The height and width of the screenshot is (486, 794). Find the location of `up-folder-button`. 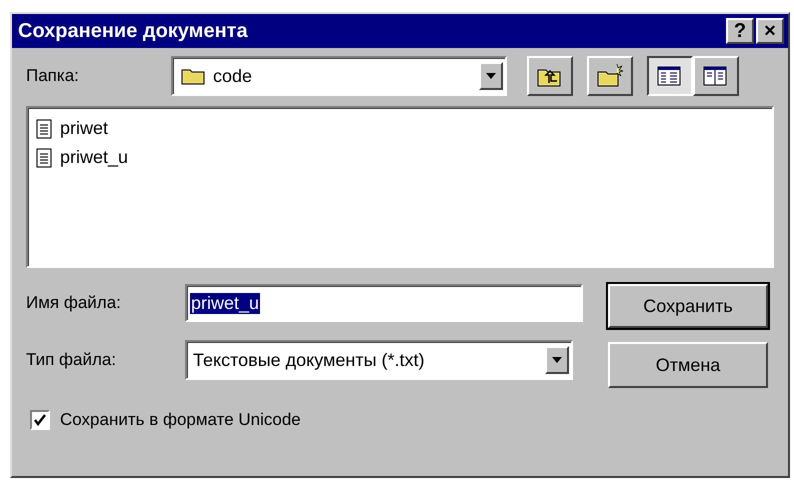

up-folder-button is located at coordinates (550, 76).